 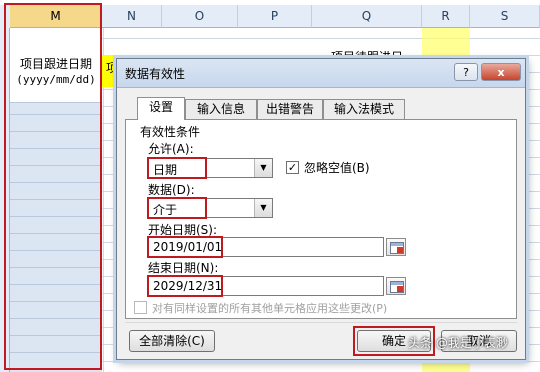 I want to click on data-label: 数据(D):, so click(x=171, y=190).